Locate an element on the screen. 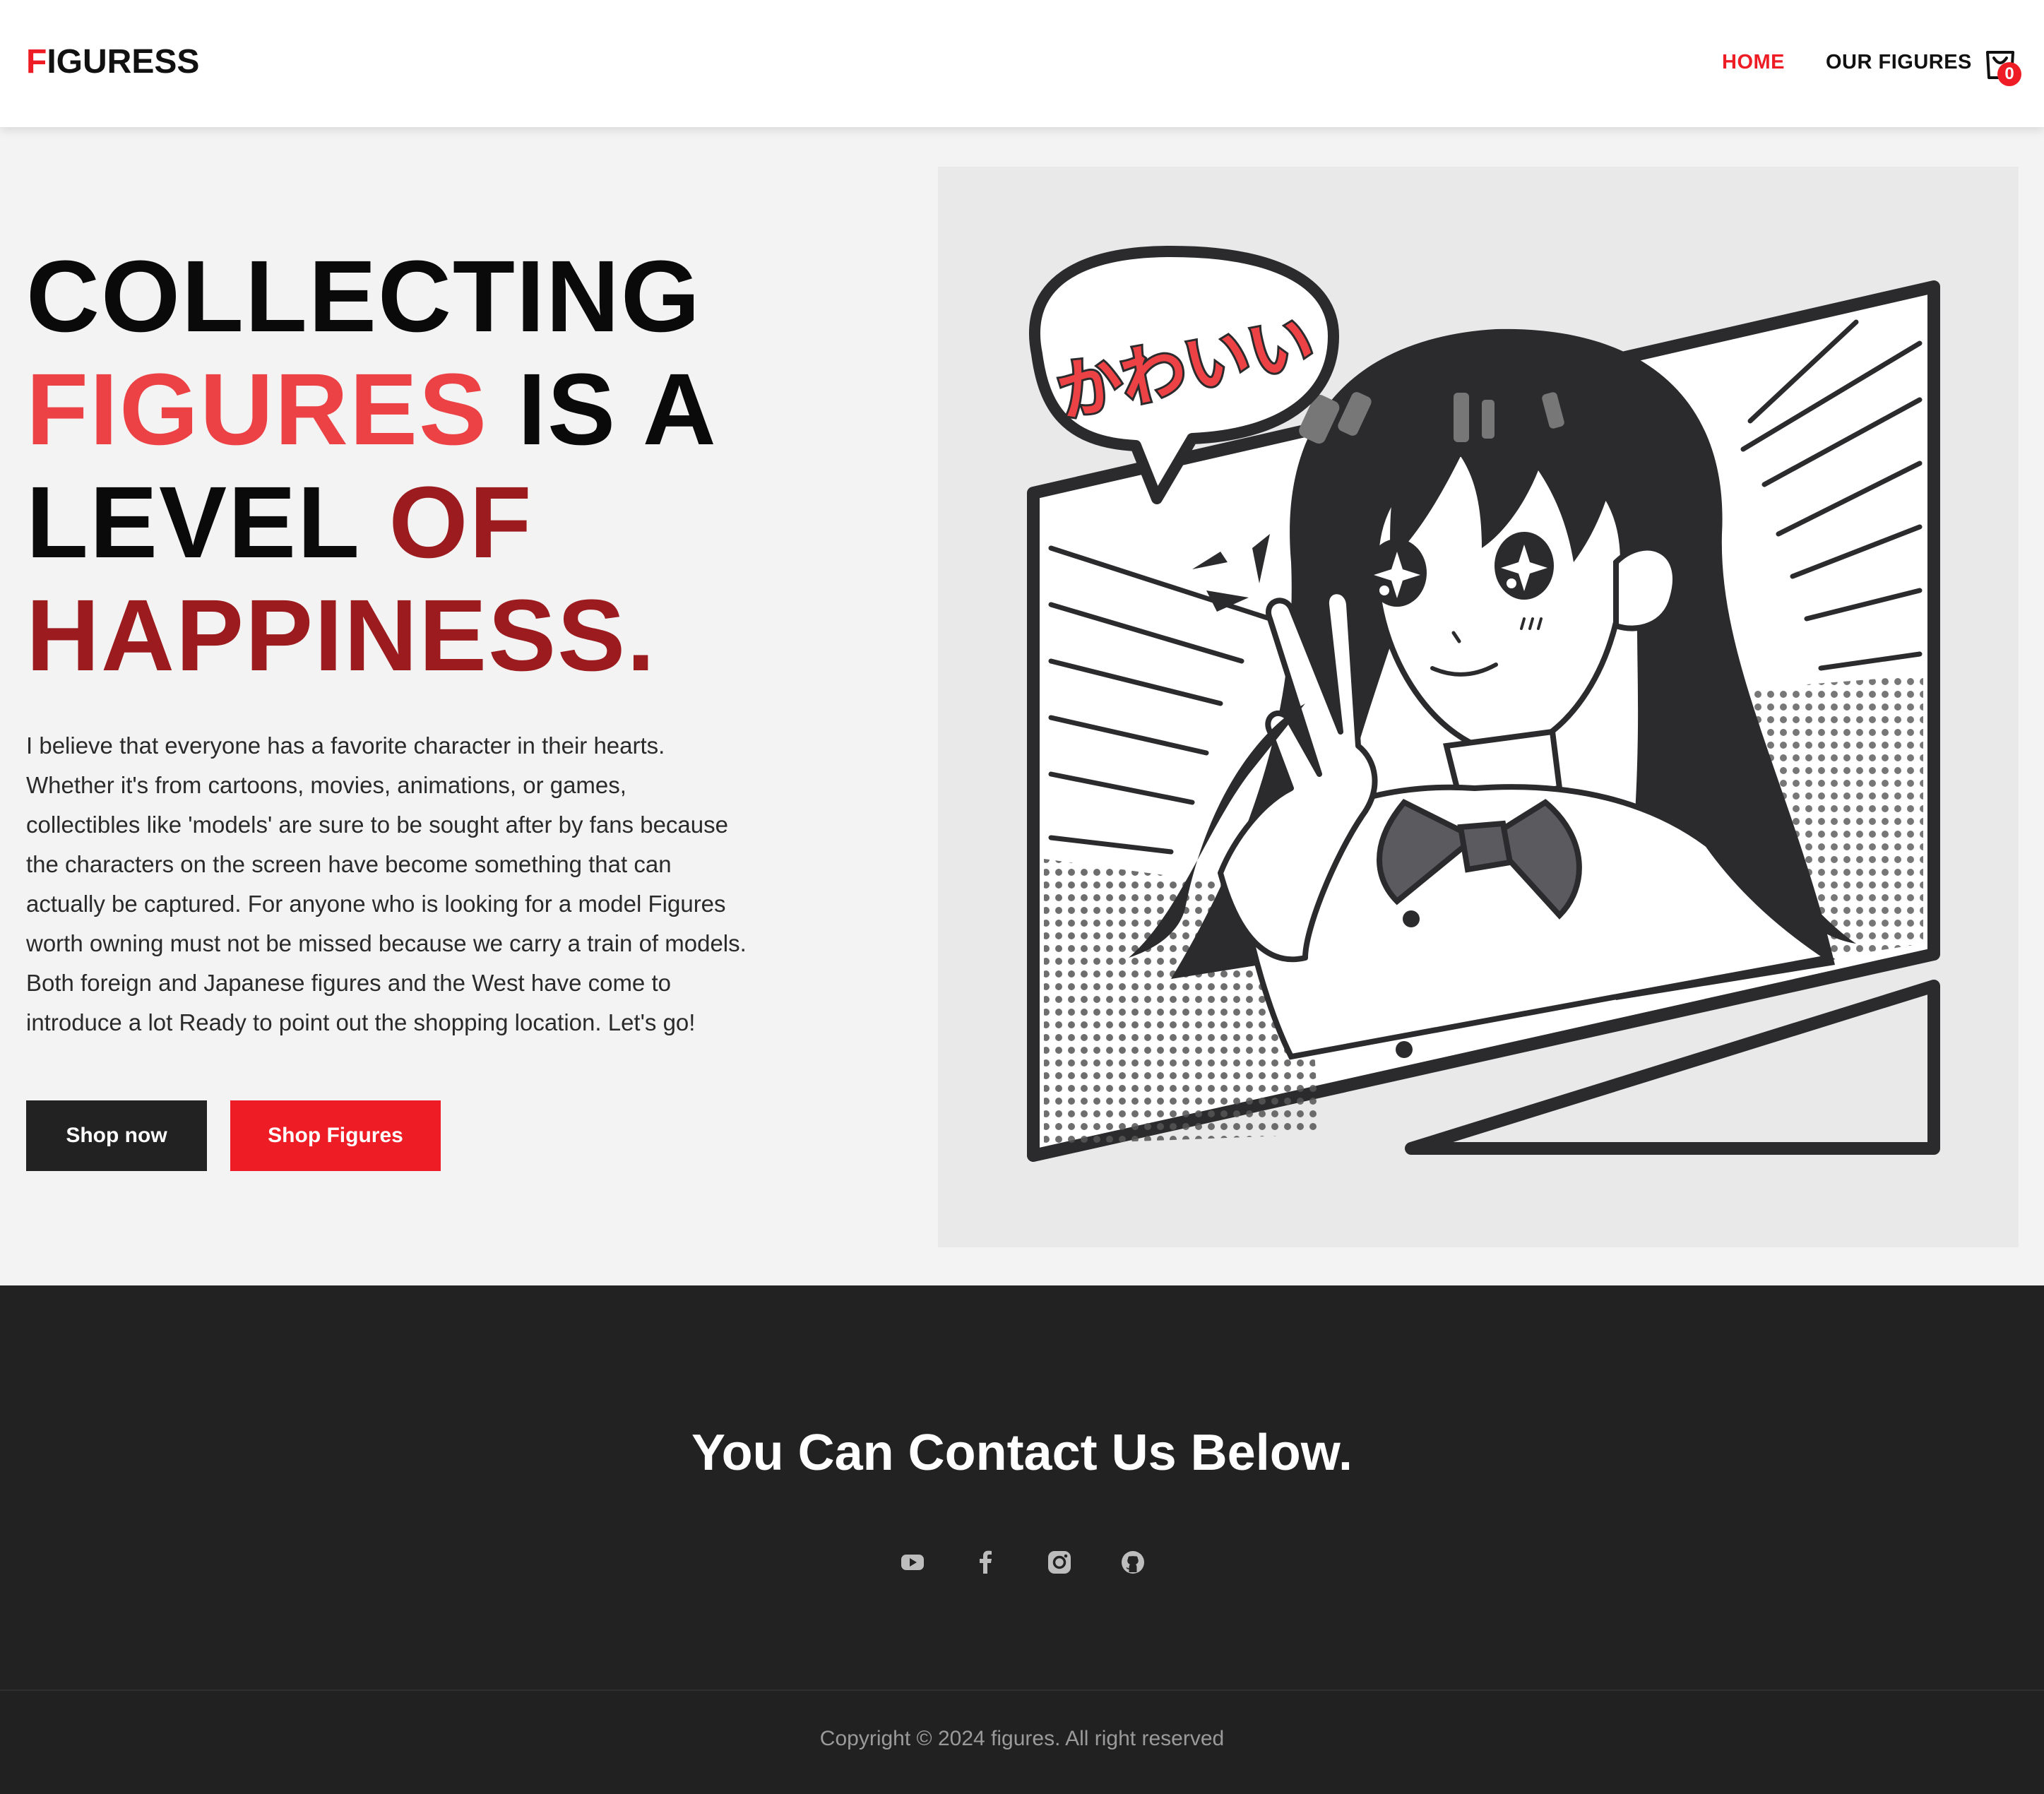 The height and width of the screenshot is (1794, 2044). cart-count-badge: 0 is located at coordinates (2009, 74).